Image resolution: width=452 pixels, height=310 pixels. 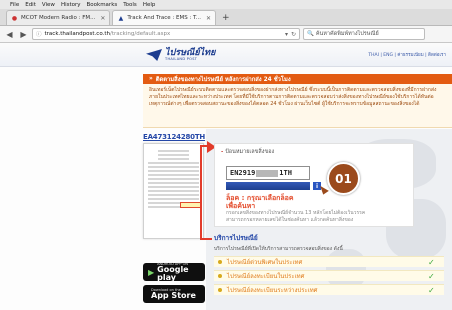 I want to click on thailand-post-logo: ไปรษณีย์ไทย THAILAND POST, so click(x=180, y=55).